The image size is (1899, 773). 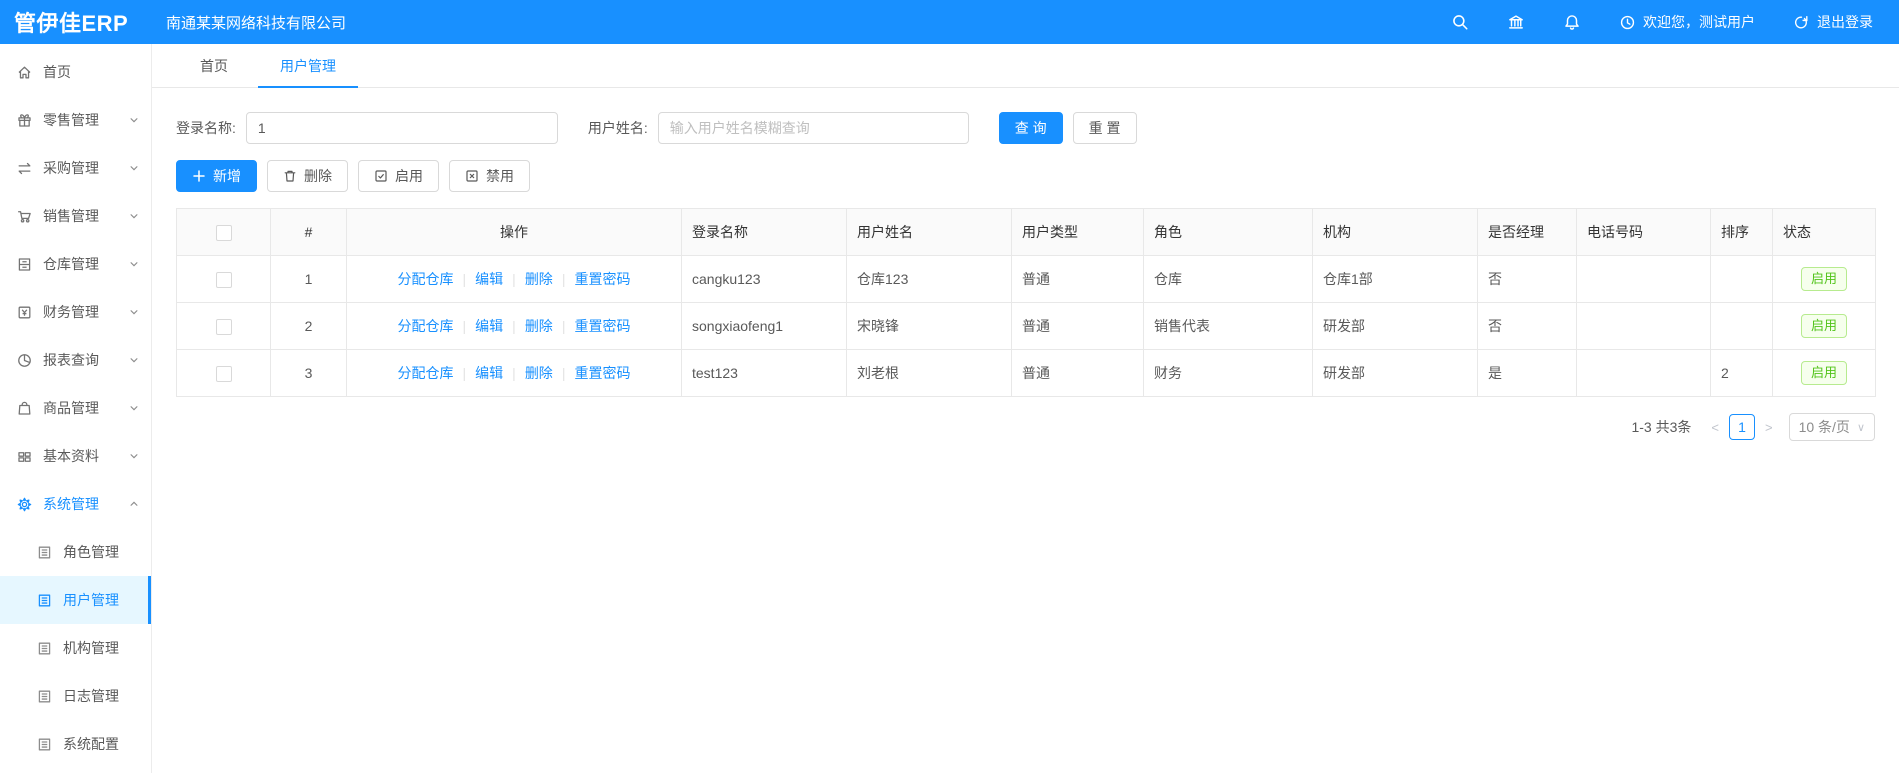 I want to click on select-all-checkbox, so click(x=223, y=232).